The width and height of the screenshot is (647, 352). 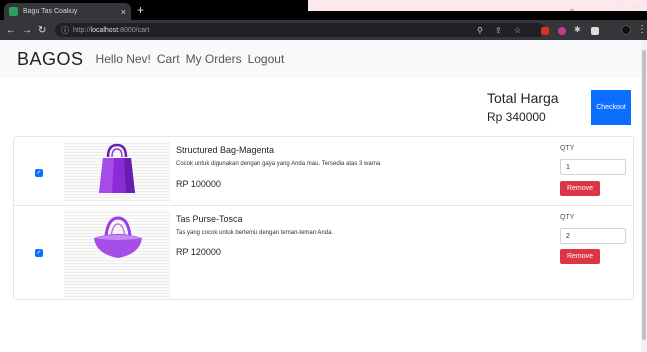 I want to click on product-name: Structured Bag-Magenta, so click(x=225, y=150).